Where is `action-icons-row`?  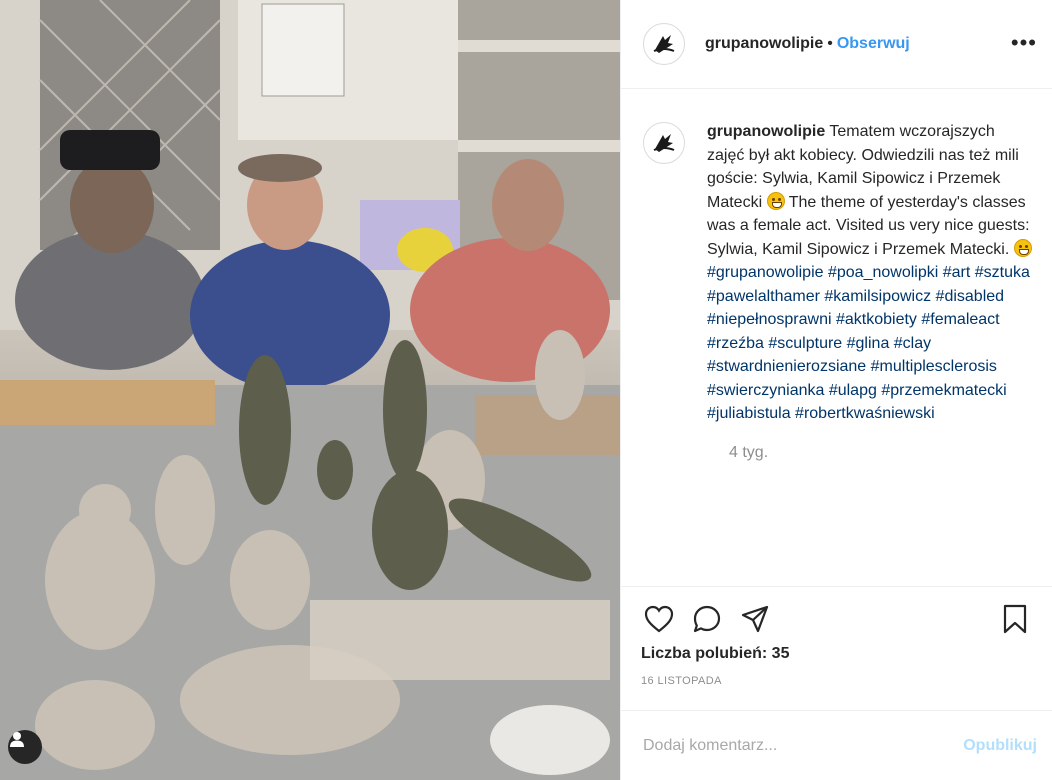
action-icons-row is located at coordinates (837, 619).